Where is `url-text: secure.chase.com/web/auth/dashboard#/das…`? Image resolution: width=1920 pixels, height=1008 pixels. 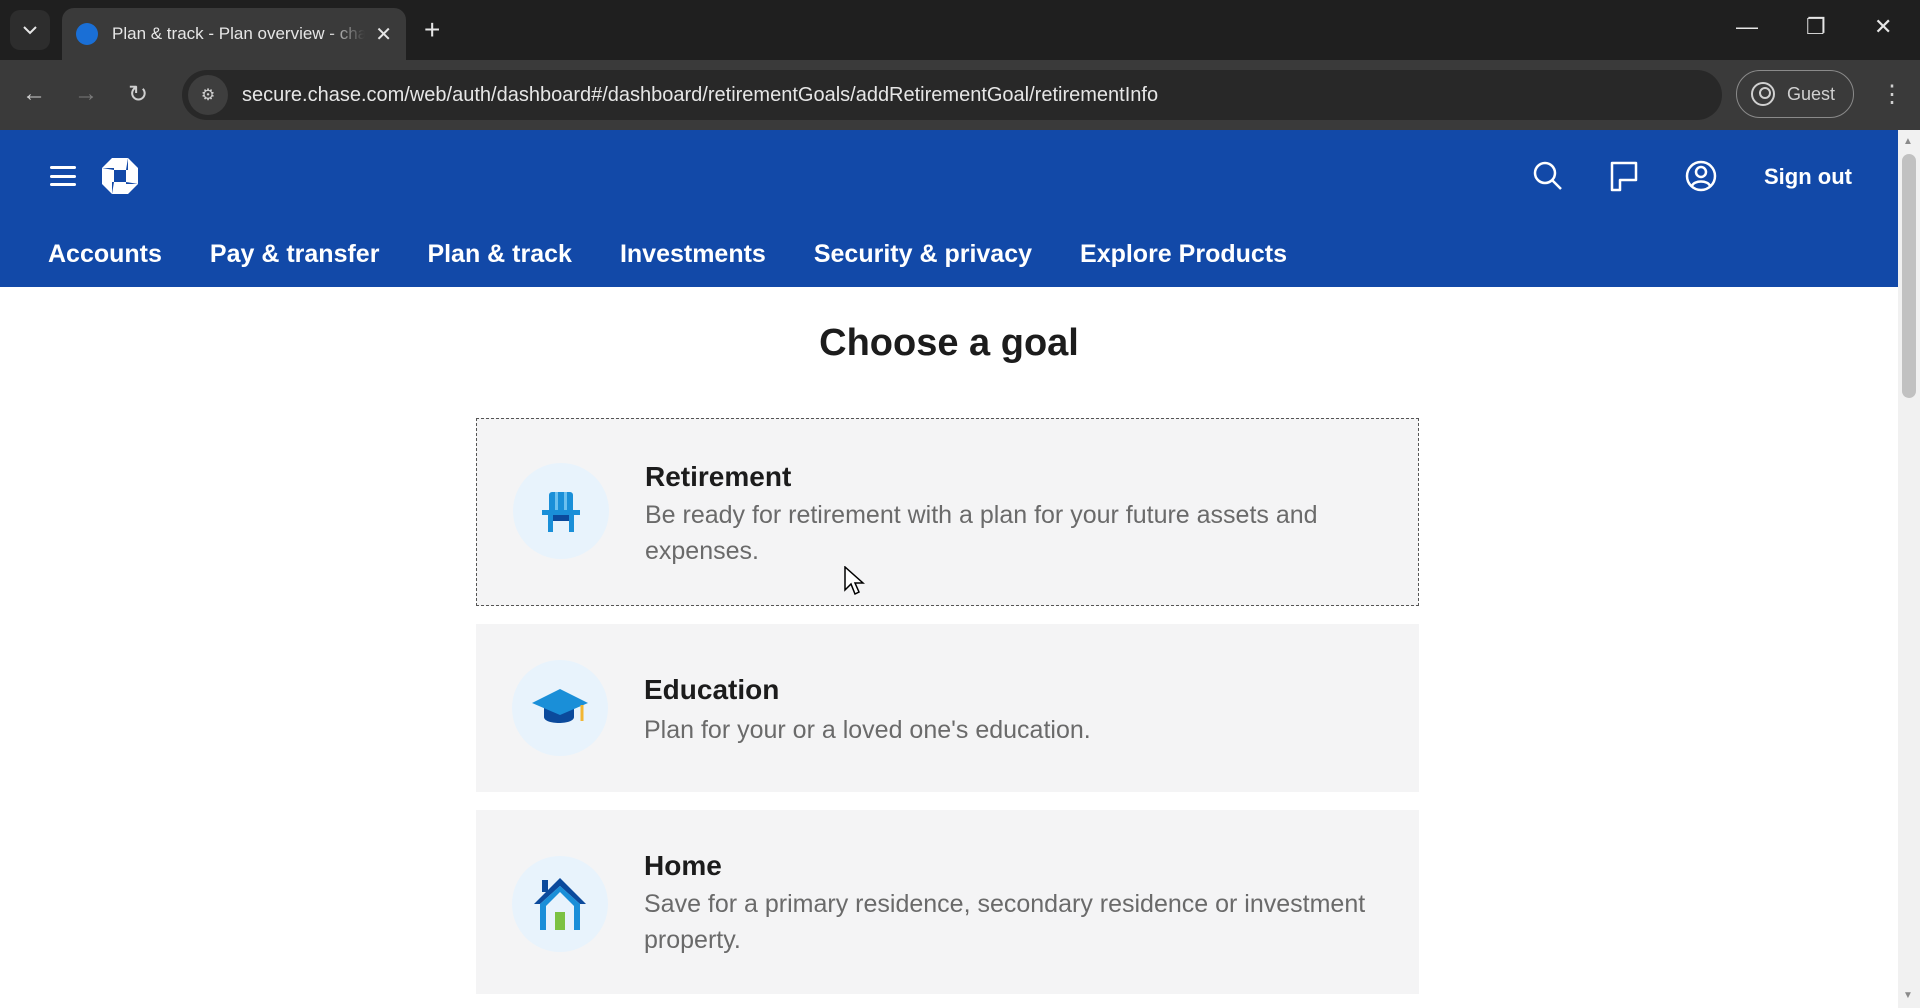
url-text: secure.chase.com/web/auth/dashboard#/das… is located at coordinates (700, 95).